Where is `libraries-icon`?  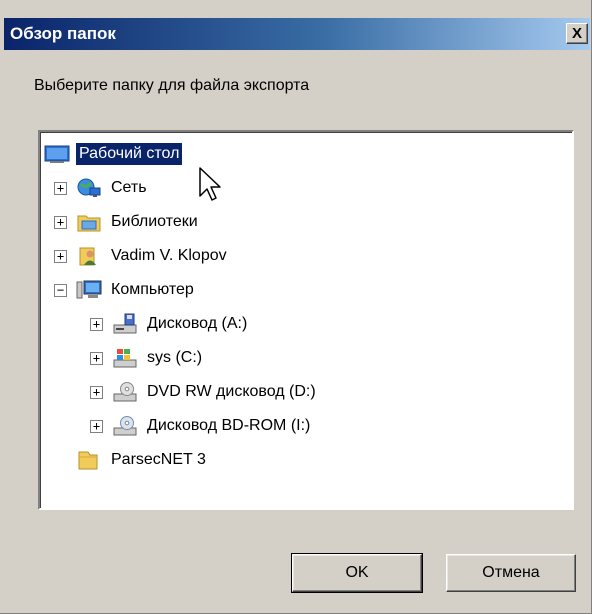
libraries-icon is located at coordinates (89, 222).